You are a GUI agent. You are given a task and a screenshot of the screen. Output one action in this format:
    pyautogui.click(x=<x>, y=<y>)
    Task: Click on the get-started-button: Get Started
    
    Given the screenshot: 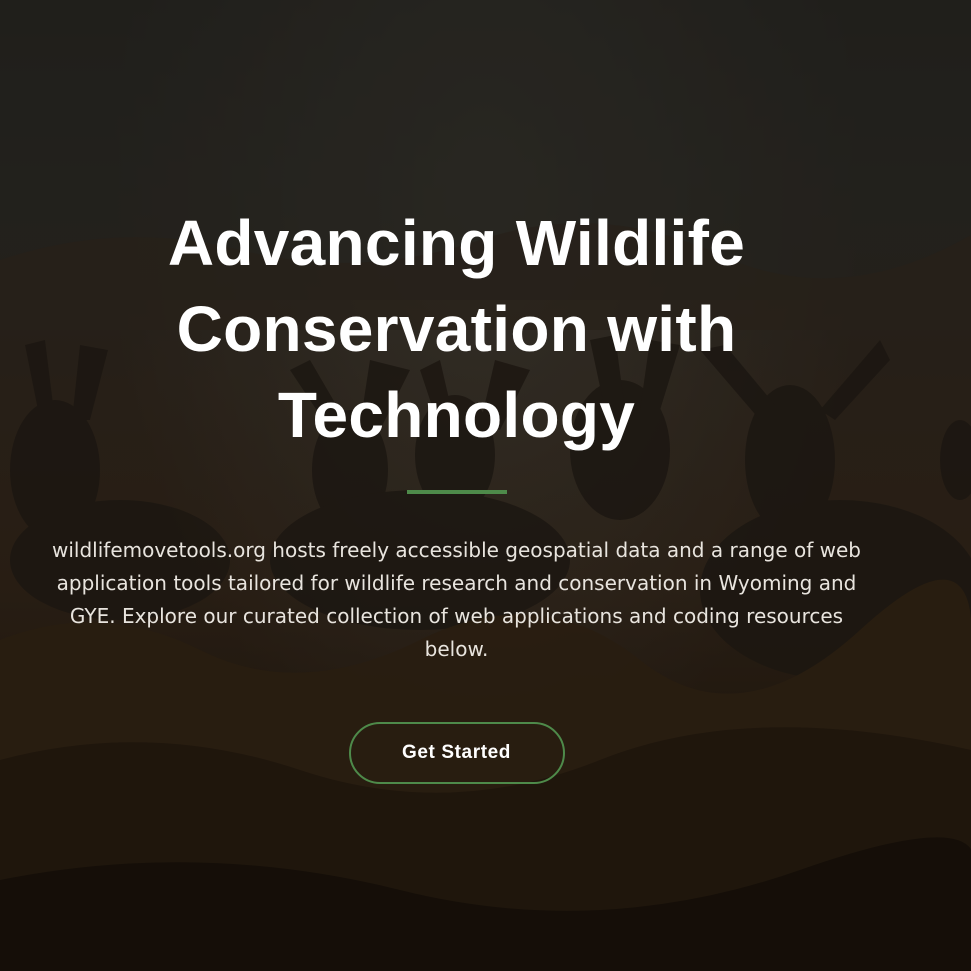 What is the action you would take?
    pyautogui.click(x=456, y=753)
    